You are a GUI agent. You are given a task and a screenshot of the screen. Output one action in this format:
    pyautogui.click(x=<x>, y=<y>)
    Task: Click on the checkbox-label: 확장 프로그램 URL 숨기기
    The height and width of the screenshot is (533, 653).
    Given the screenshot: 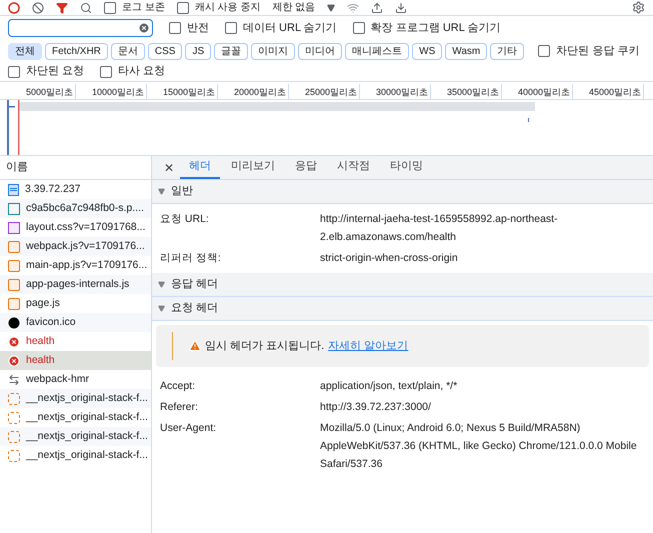 What is the action you would take?
    pyautogui.click(x=435, y=28)
    